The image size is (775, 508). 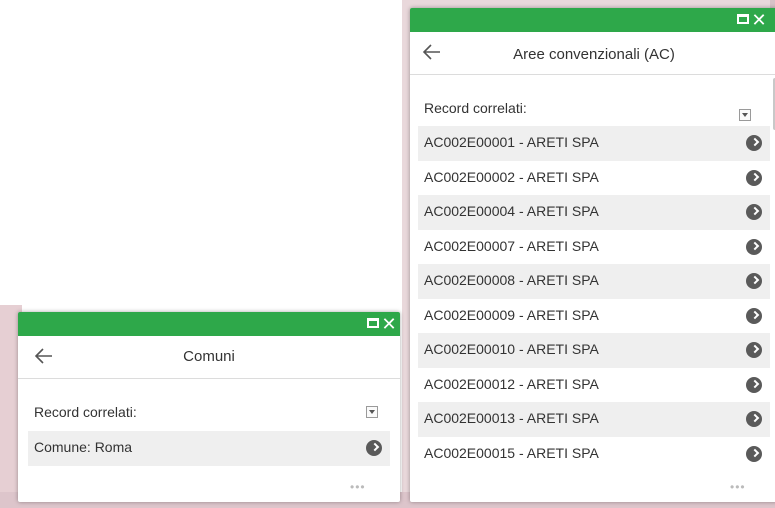 I want to click on list-item: AC002E00007 - ARETI SPA, so click(x=594, y=247).